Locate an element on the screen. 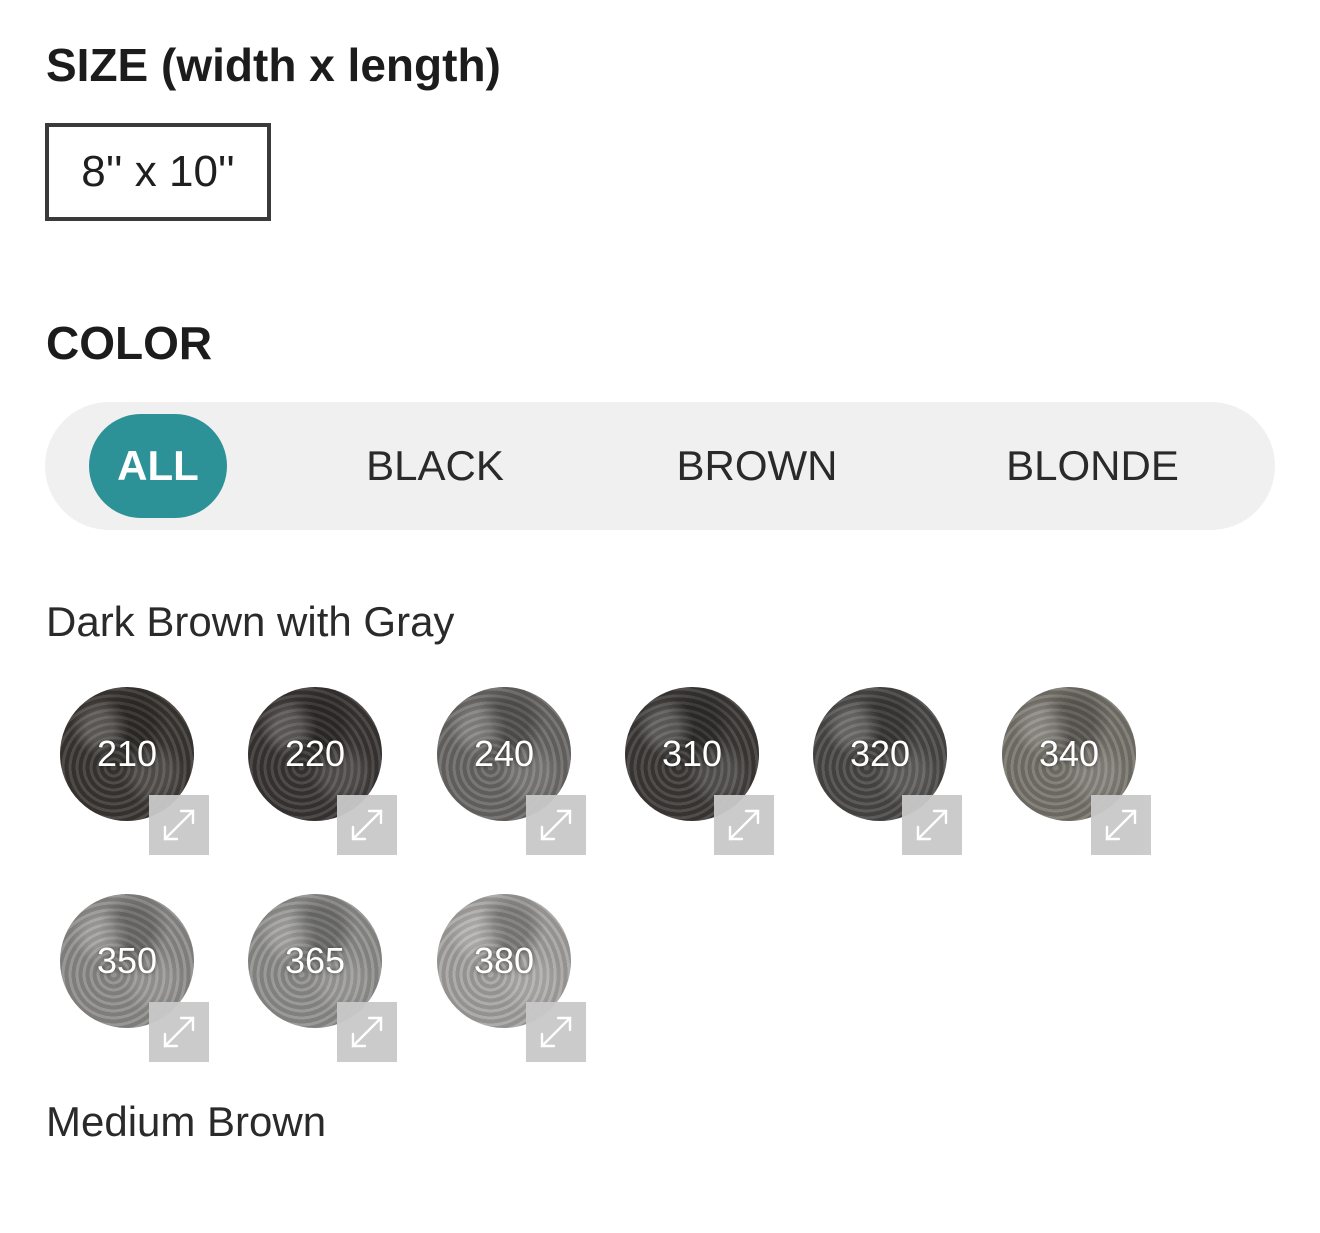 This screenshot has height=1233, width=1320. color-group-title: Medium Brown is located at coordinates (186, 1121).